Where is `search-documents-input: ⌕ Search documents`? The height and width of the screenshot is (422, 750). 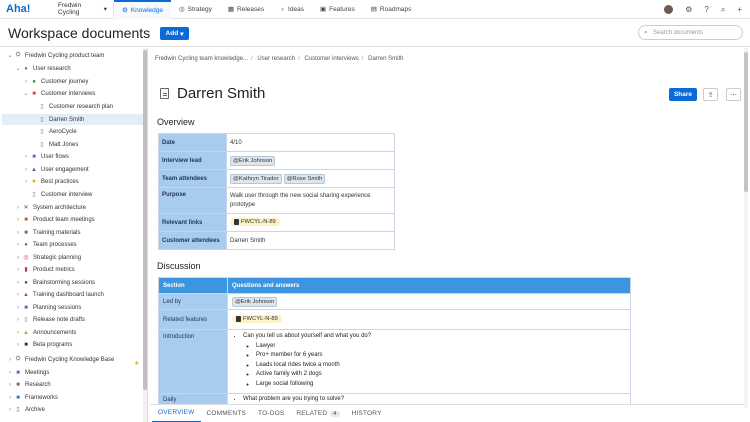 search-documents-input: ⌕ Search documents is located at coordinates (690, 32).